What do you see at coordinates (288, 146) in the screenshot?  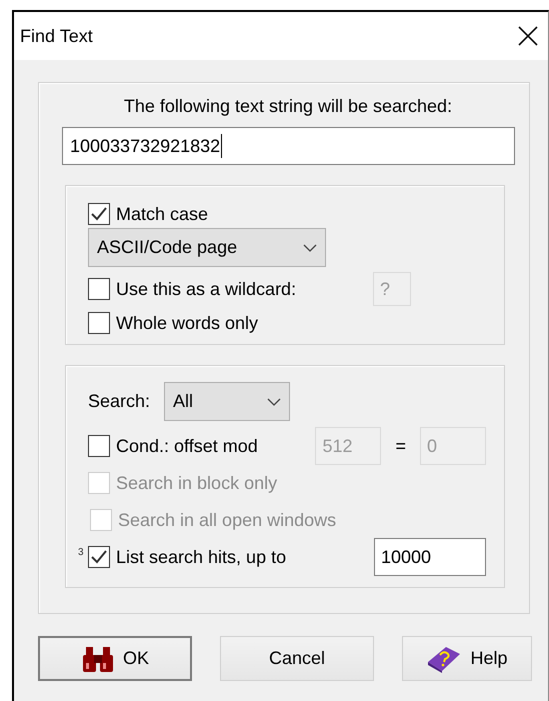 I see `search-text-field: 100033732921832` at bounding box center [288, 146].